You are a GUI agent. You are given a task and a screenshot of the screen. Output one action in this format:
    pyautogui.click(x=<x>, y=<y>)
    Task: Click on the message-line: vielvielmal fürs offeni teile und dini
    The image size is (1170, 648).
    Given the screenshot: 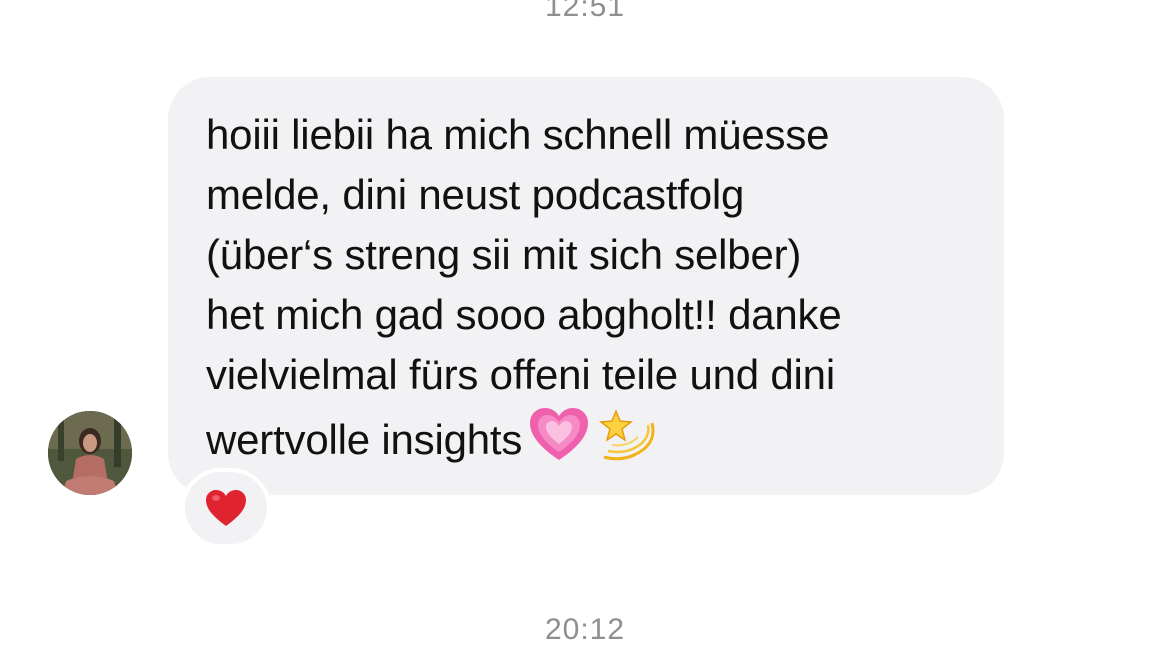 What is the action you would take?
    pyautogui.click(x=520, y=374)
    